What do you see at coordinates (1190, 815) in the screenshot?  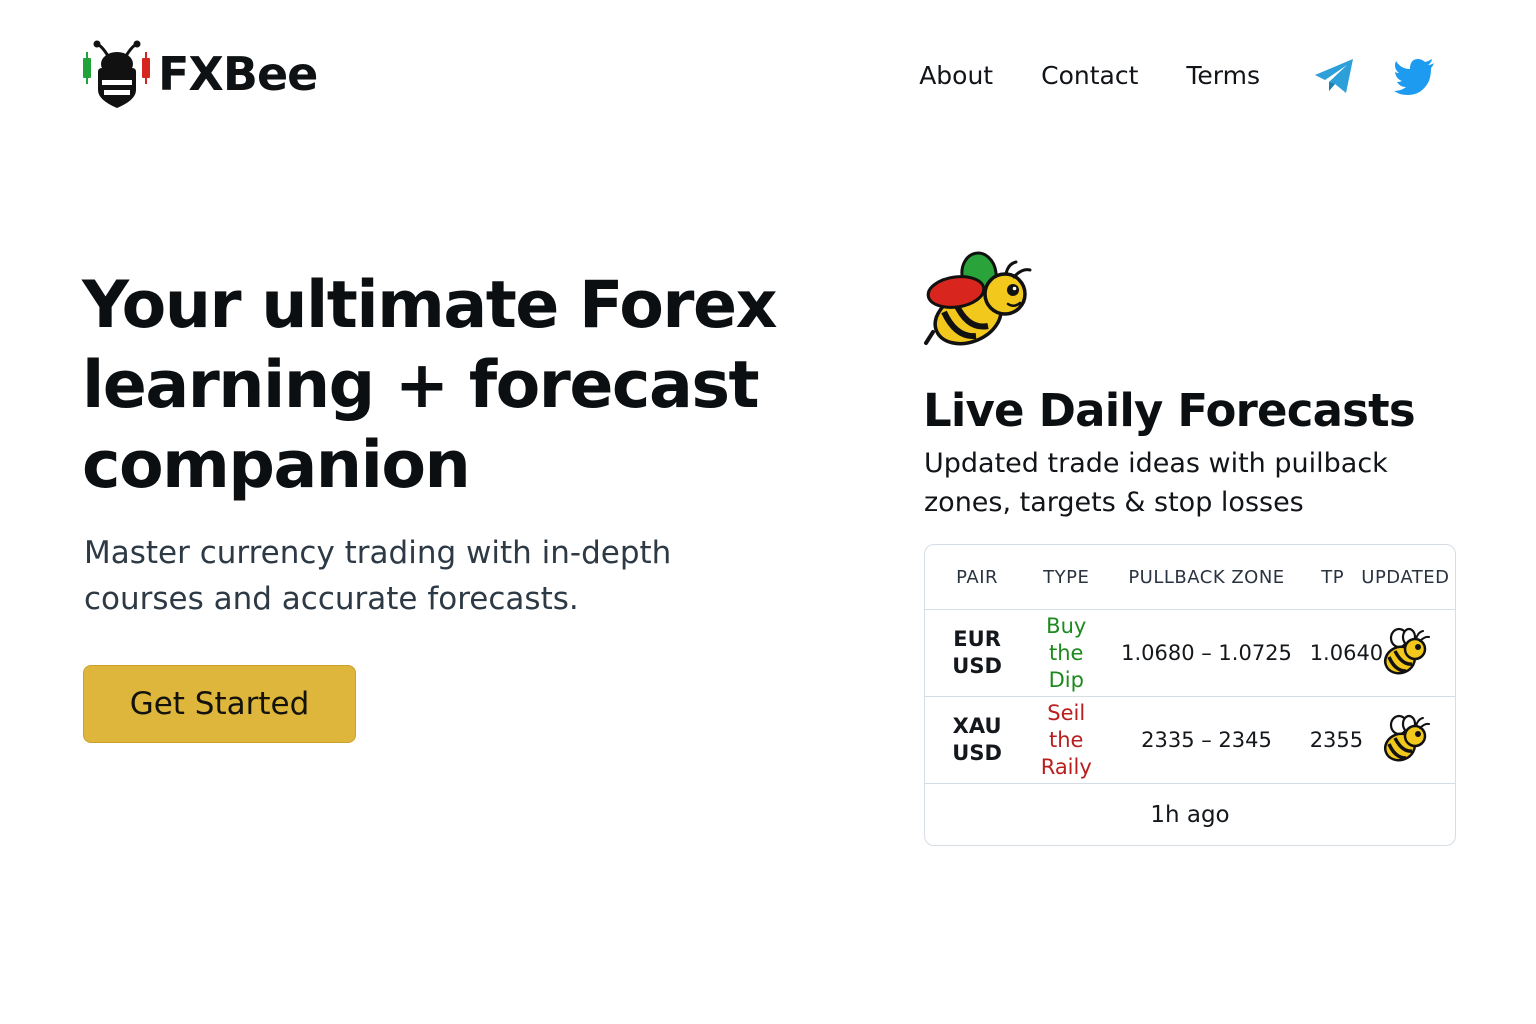 I see `last-updated-text: 1h ago` at bounding box center [1190, 815].